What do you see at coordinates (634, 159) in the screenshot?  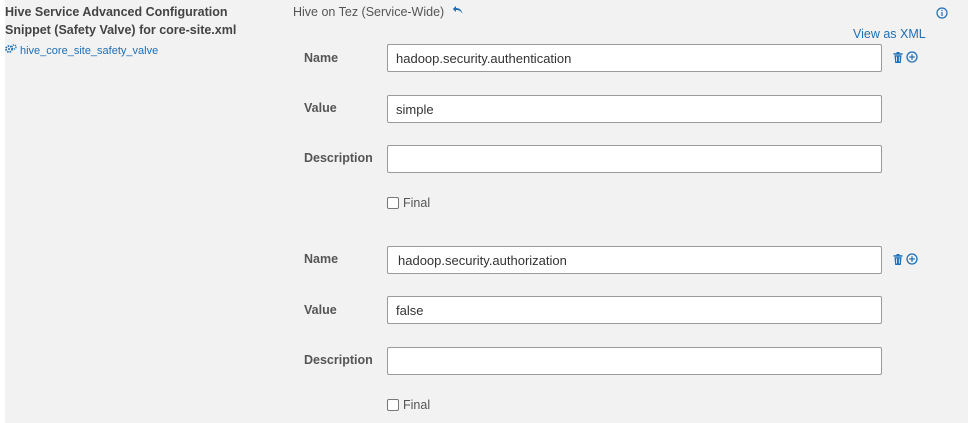 I see `entry-1-description-input` at bounding box center [634, 159].